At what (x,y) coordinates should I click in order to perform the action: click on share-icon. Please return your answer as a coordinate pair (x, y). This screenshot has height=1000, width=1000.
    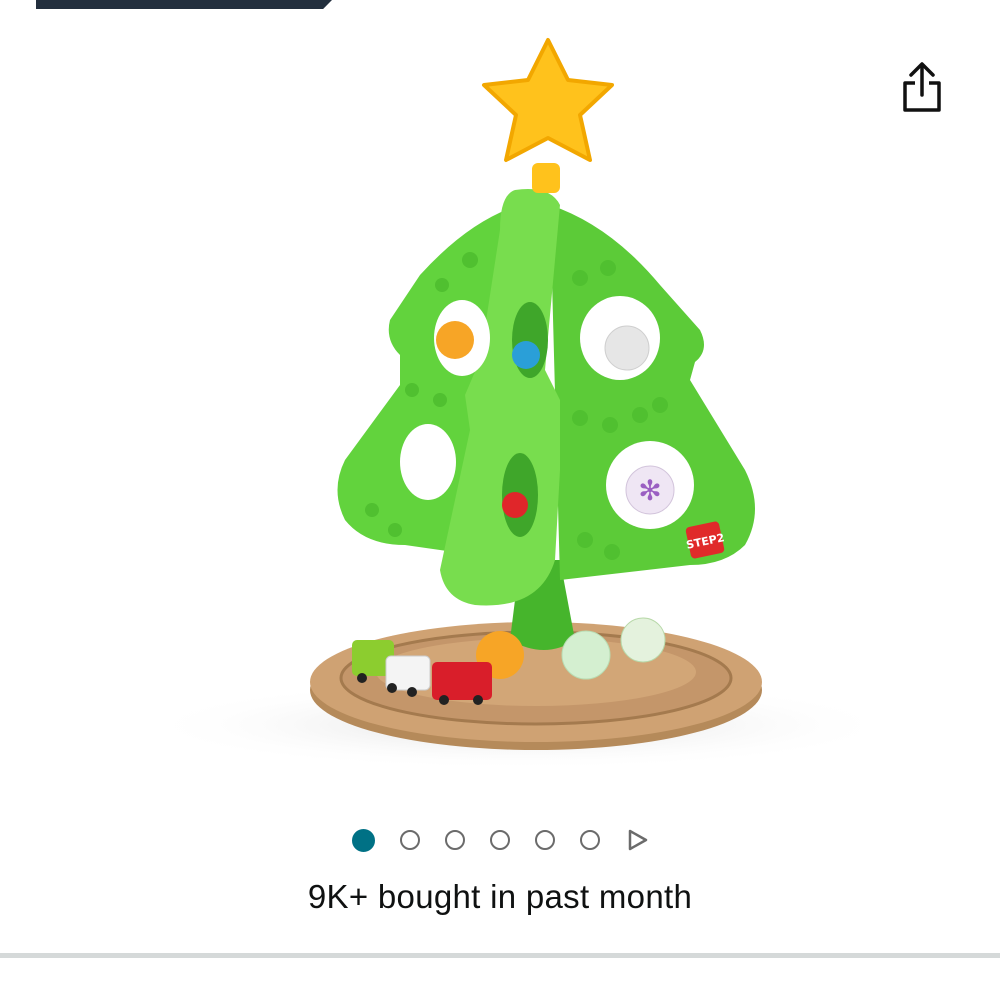
    Looking at the image, I should click on (922, 87).